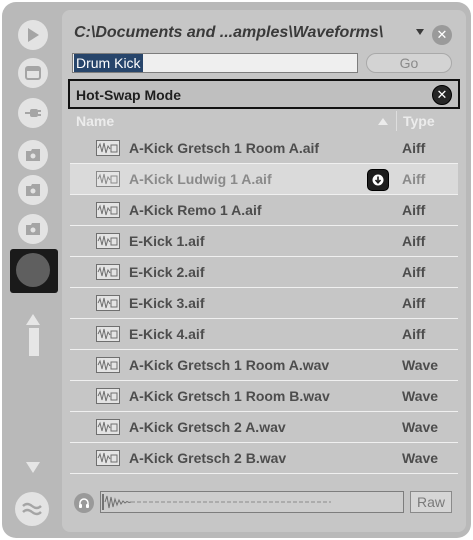  I want to click on raw-button: Raw, so click(431, 502).